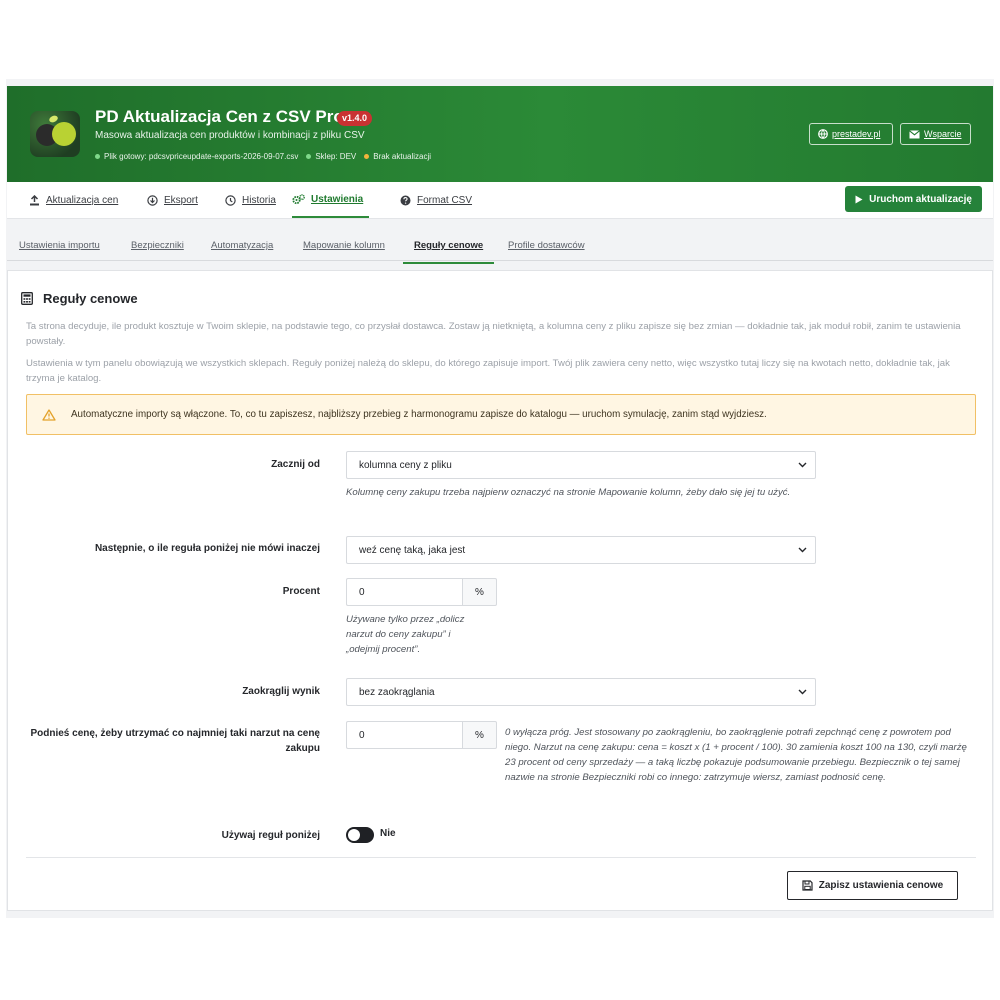 The width and height of the screenshot is (1000, 1000). Describe the element at coordinates (581, 465) in the screenshot. I see `start-from-select: kolumna ceny z pliku` at that location.